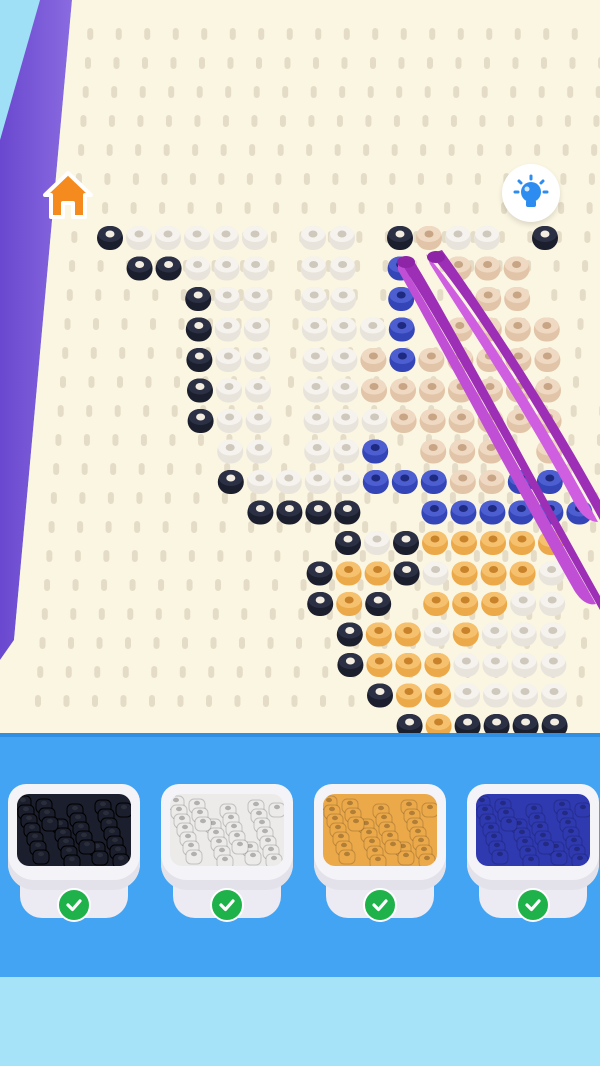 This screenshot has height=1066, width=600. I want to click on orange-bead-bowl, so click(380, 853).